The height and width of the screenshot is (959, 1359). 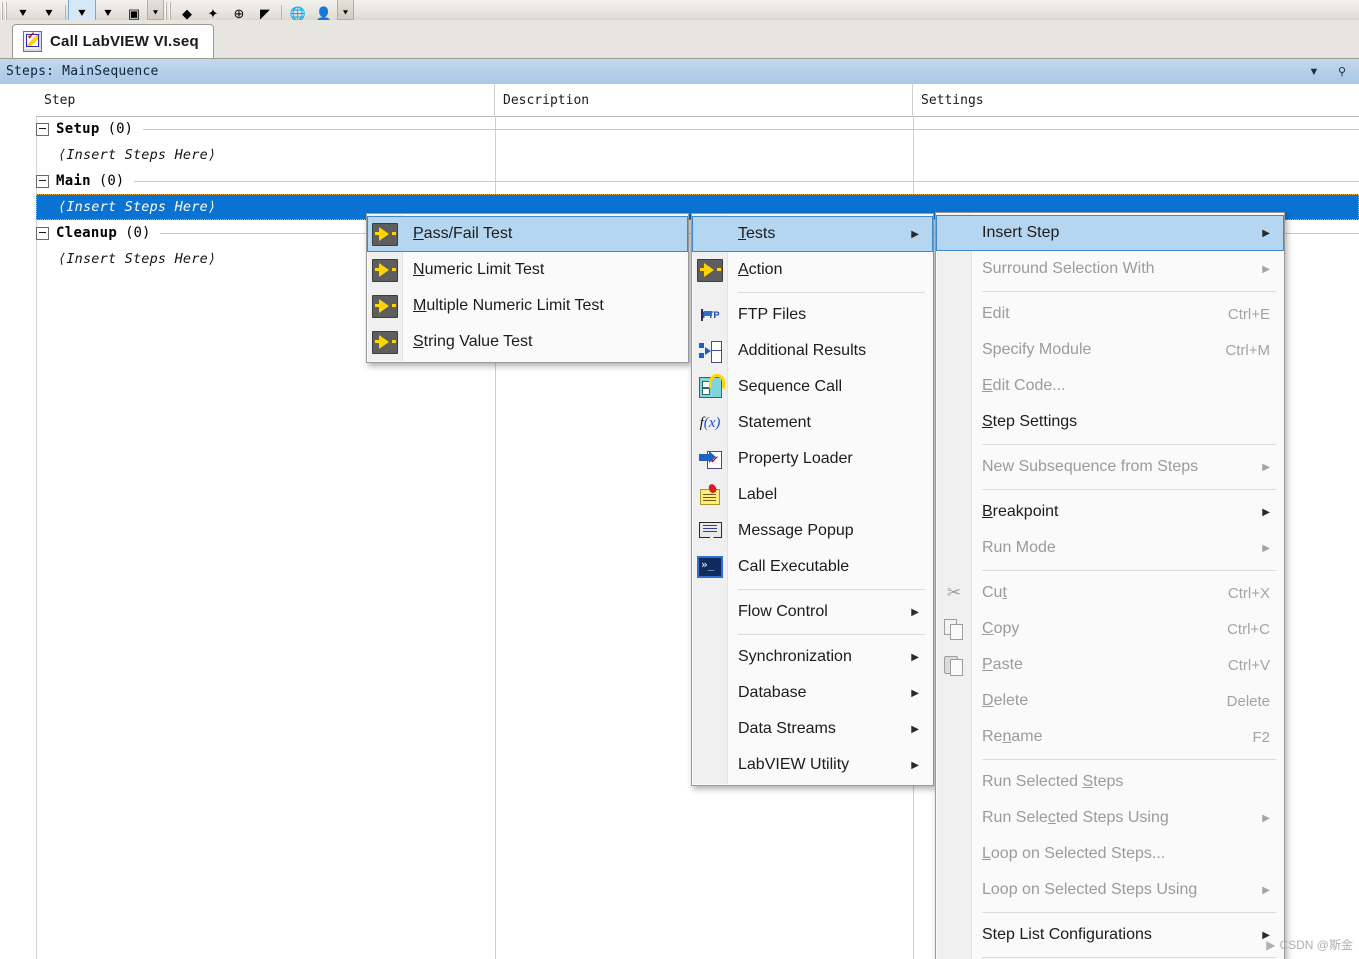 I want to click on menu-item-database: Database ▶, so click(x=812, y=693).